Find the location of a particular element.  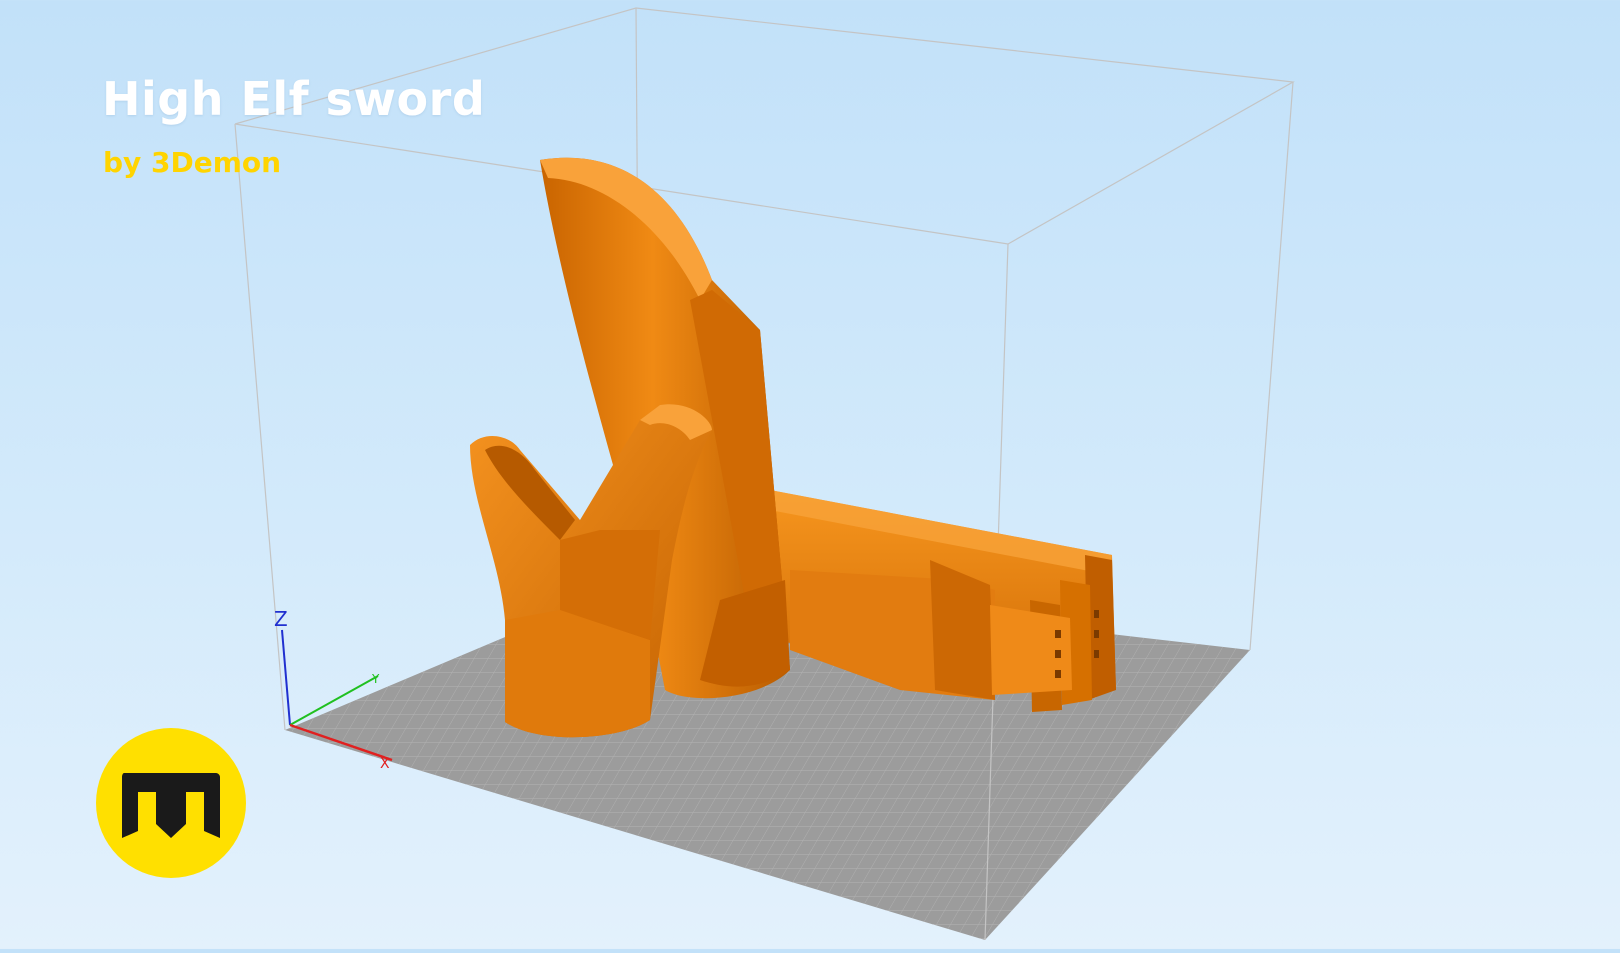

model-title: High Elf sword is located at coordinates (294, 99).